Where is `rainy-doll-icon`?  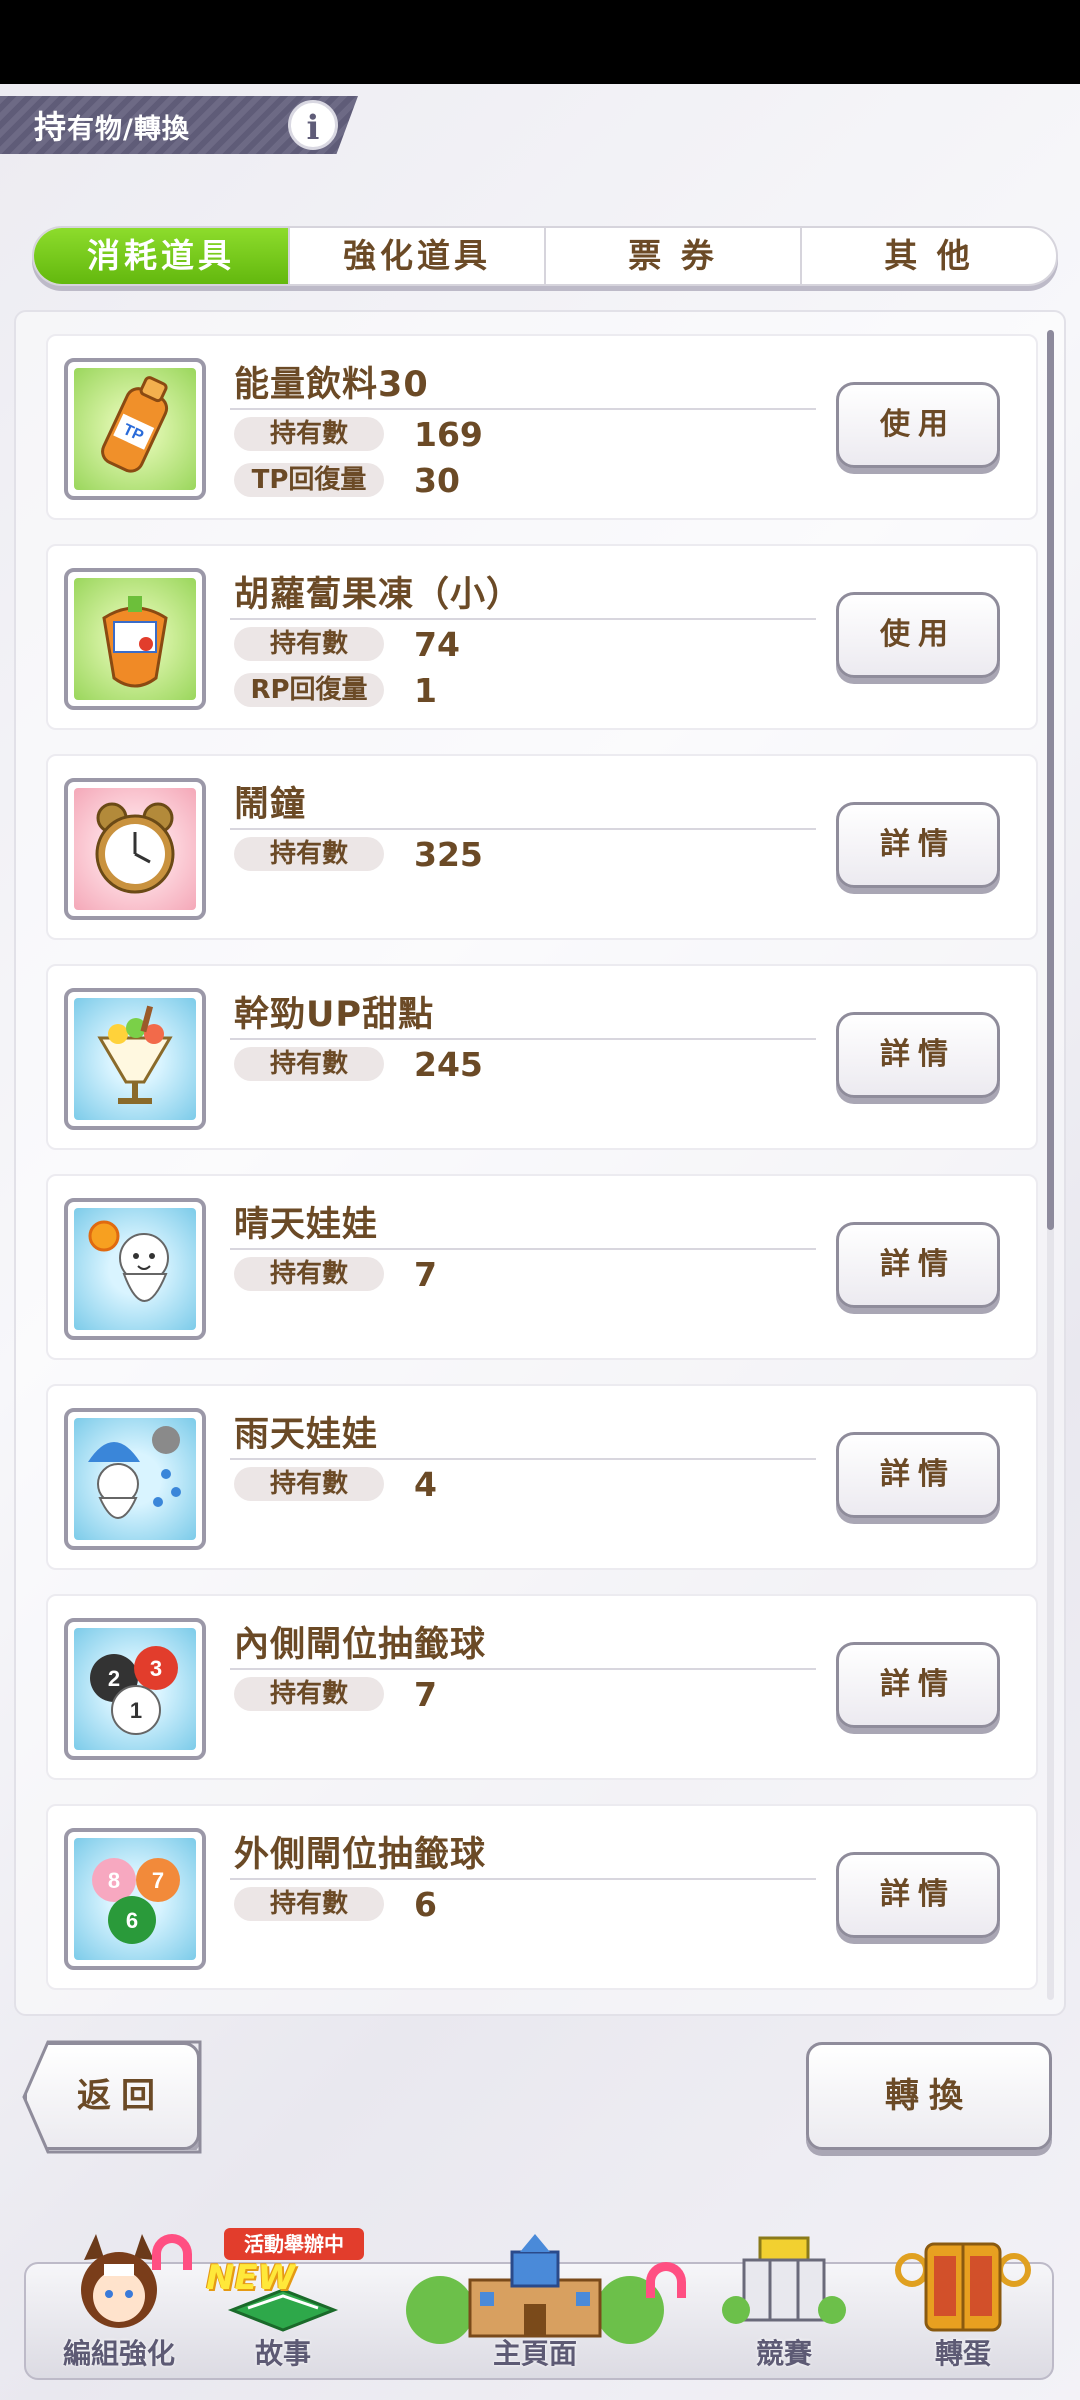 rainy-doll-icon is located at coordinates (135, 1479).